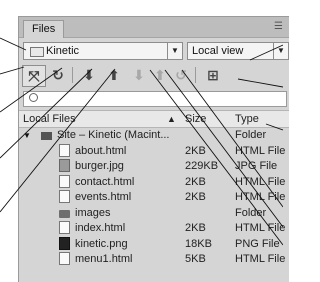  What do you see at coordinates (218, 51) in the screenshot?
I see `view-select-value: Local view` at bounding box center [218, 51].